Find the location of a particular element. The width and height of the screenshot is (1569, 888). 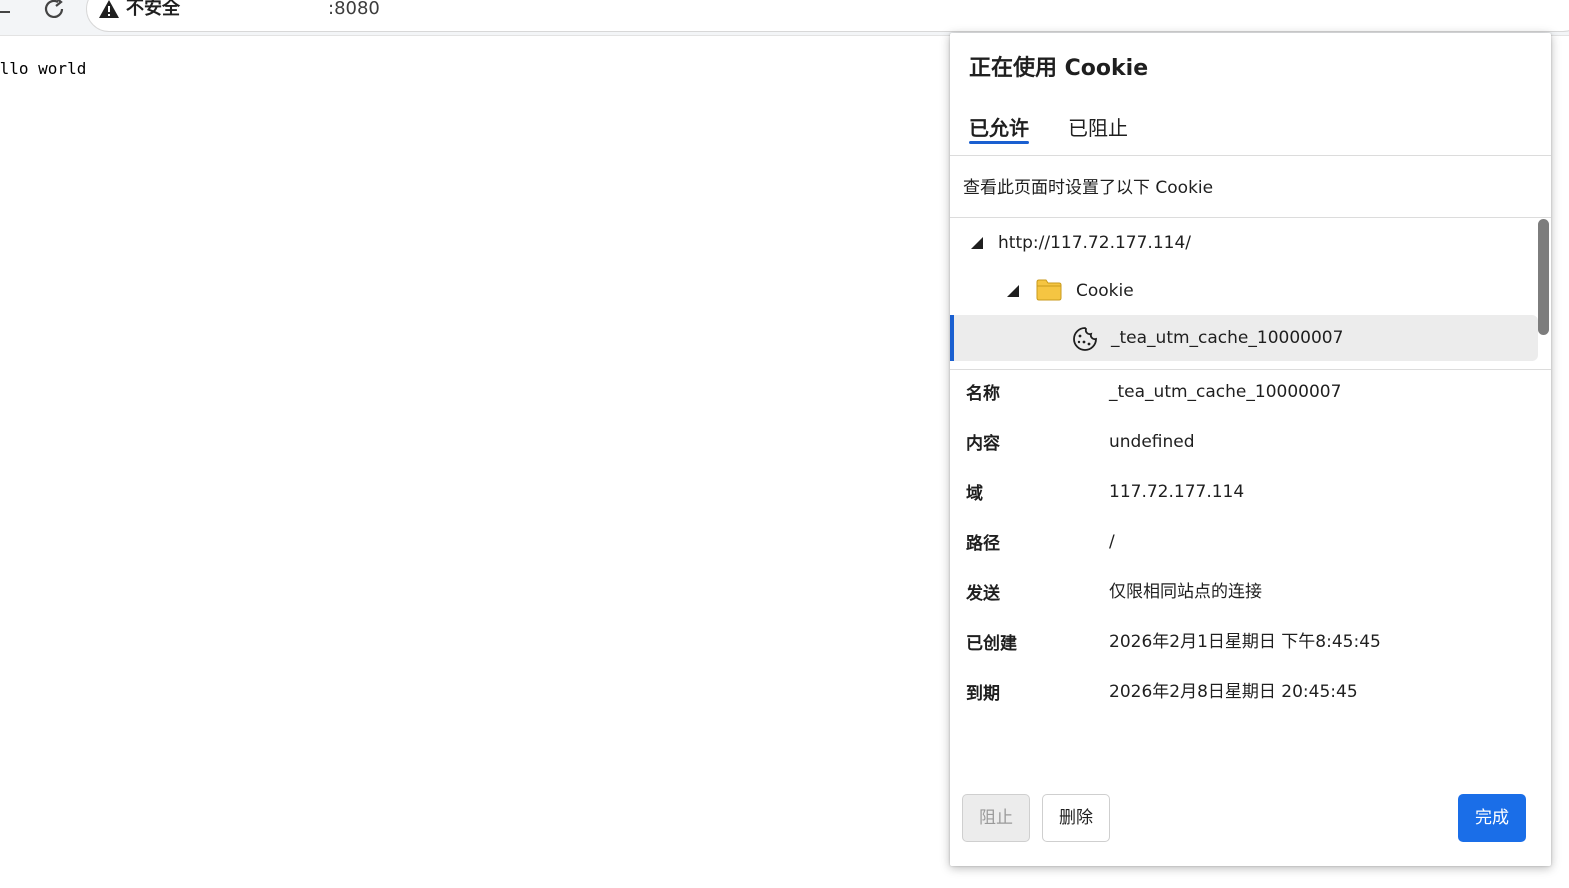

detail-label: 已创建 is located at coordinates (991, 644).